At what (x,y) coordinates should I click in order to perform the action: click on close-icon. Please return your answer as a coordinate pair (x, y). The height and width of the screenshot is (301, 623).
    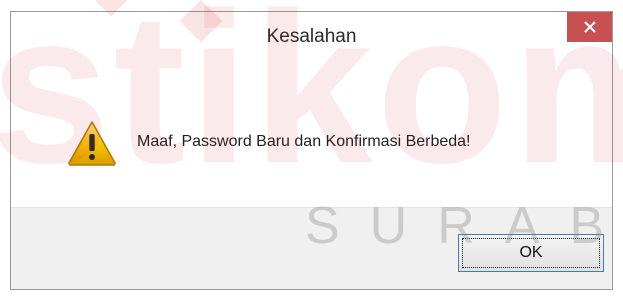
    Looking at the image, I should click on (589, 27).